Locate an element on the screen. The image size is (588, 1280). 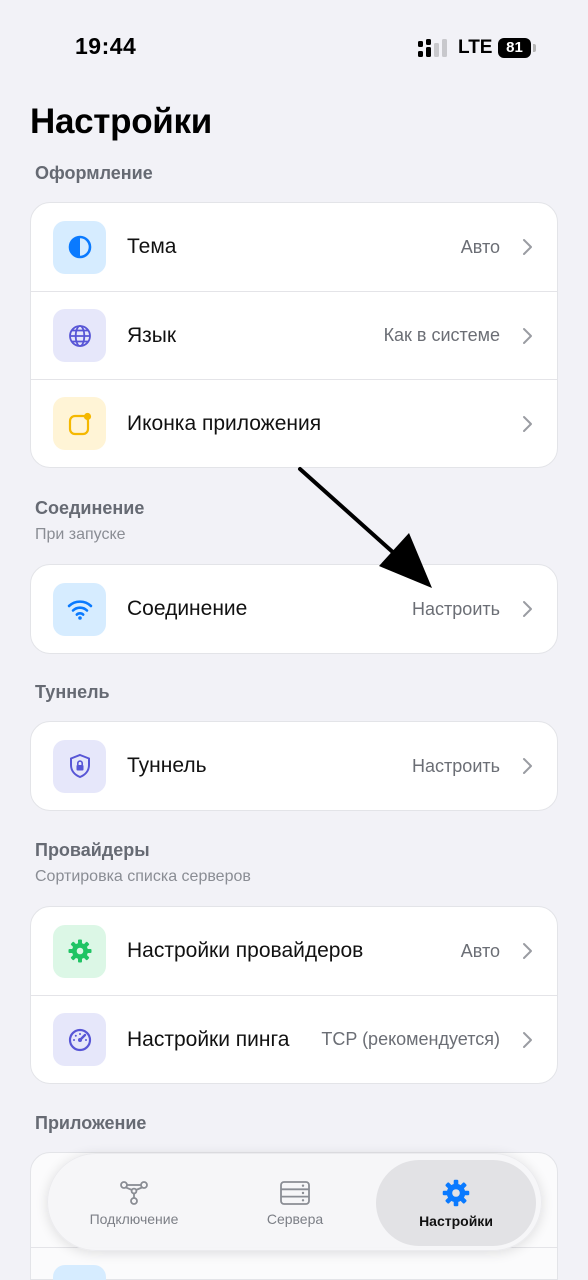
settings-row-connection: Соединение Настроить is located at coordinates (294, 609).